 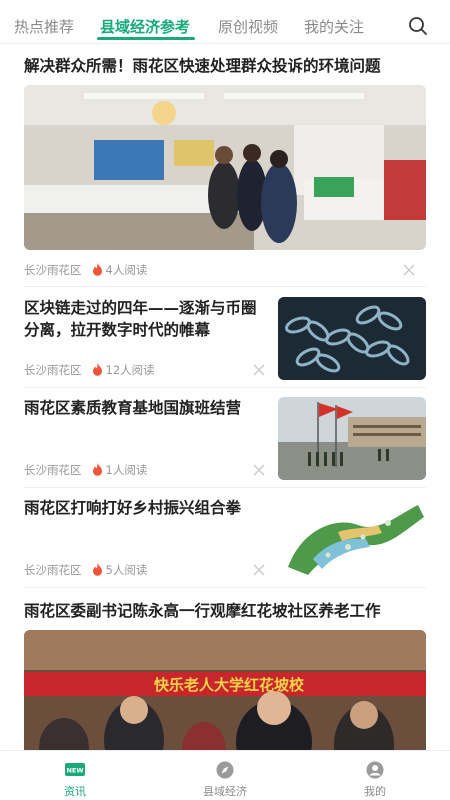 I want to click on article-title: 雨花区素质教育基地国旗班结营, so click(x=144, y=408).